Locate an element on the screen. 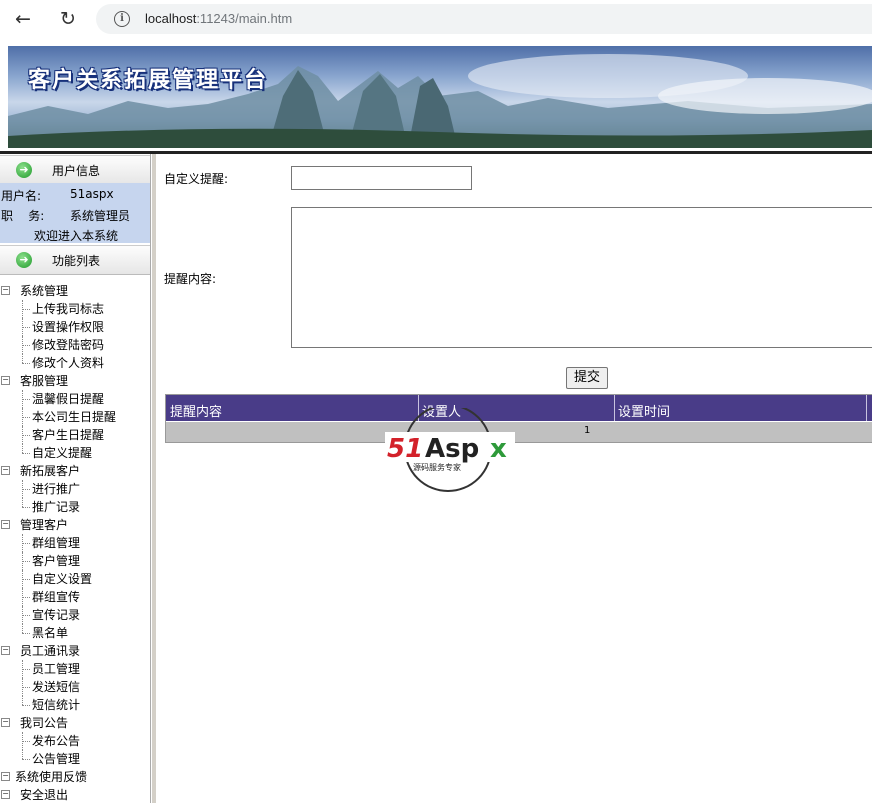 This screenshot has height=804, width=872. sidebar-item-label: 自定义设置 is located at coordinates (62, 579).